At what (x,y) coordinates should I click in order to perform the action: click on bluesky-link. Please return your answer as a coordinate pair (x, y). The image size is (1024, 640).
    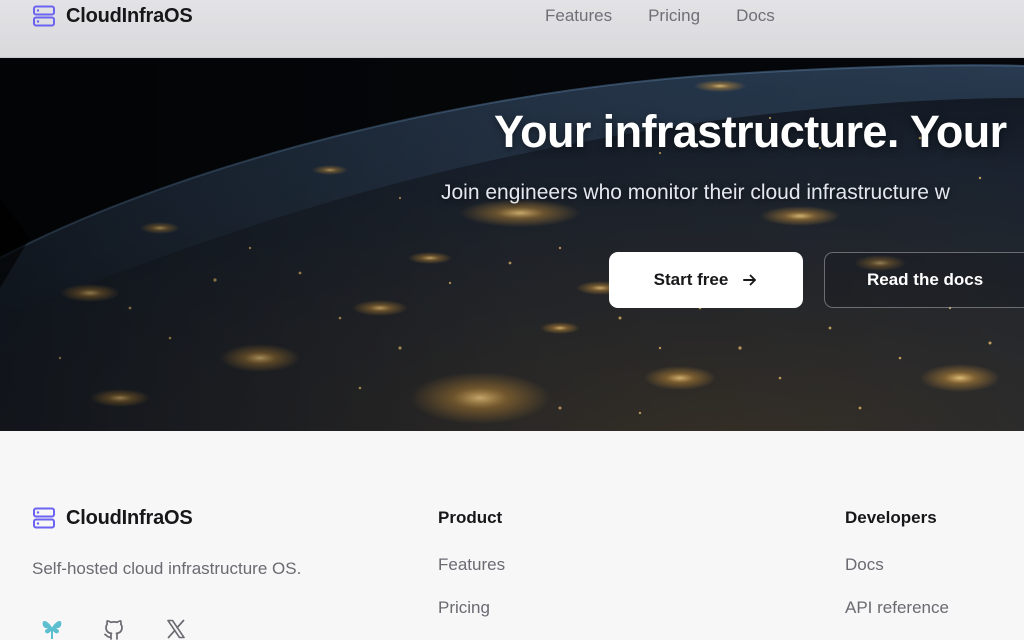
    Looking at the image, I should click on (52, 628).